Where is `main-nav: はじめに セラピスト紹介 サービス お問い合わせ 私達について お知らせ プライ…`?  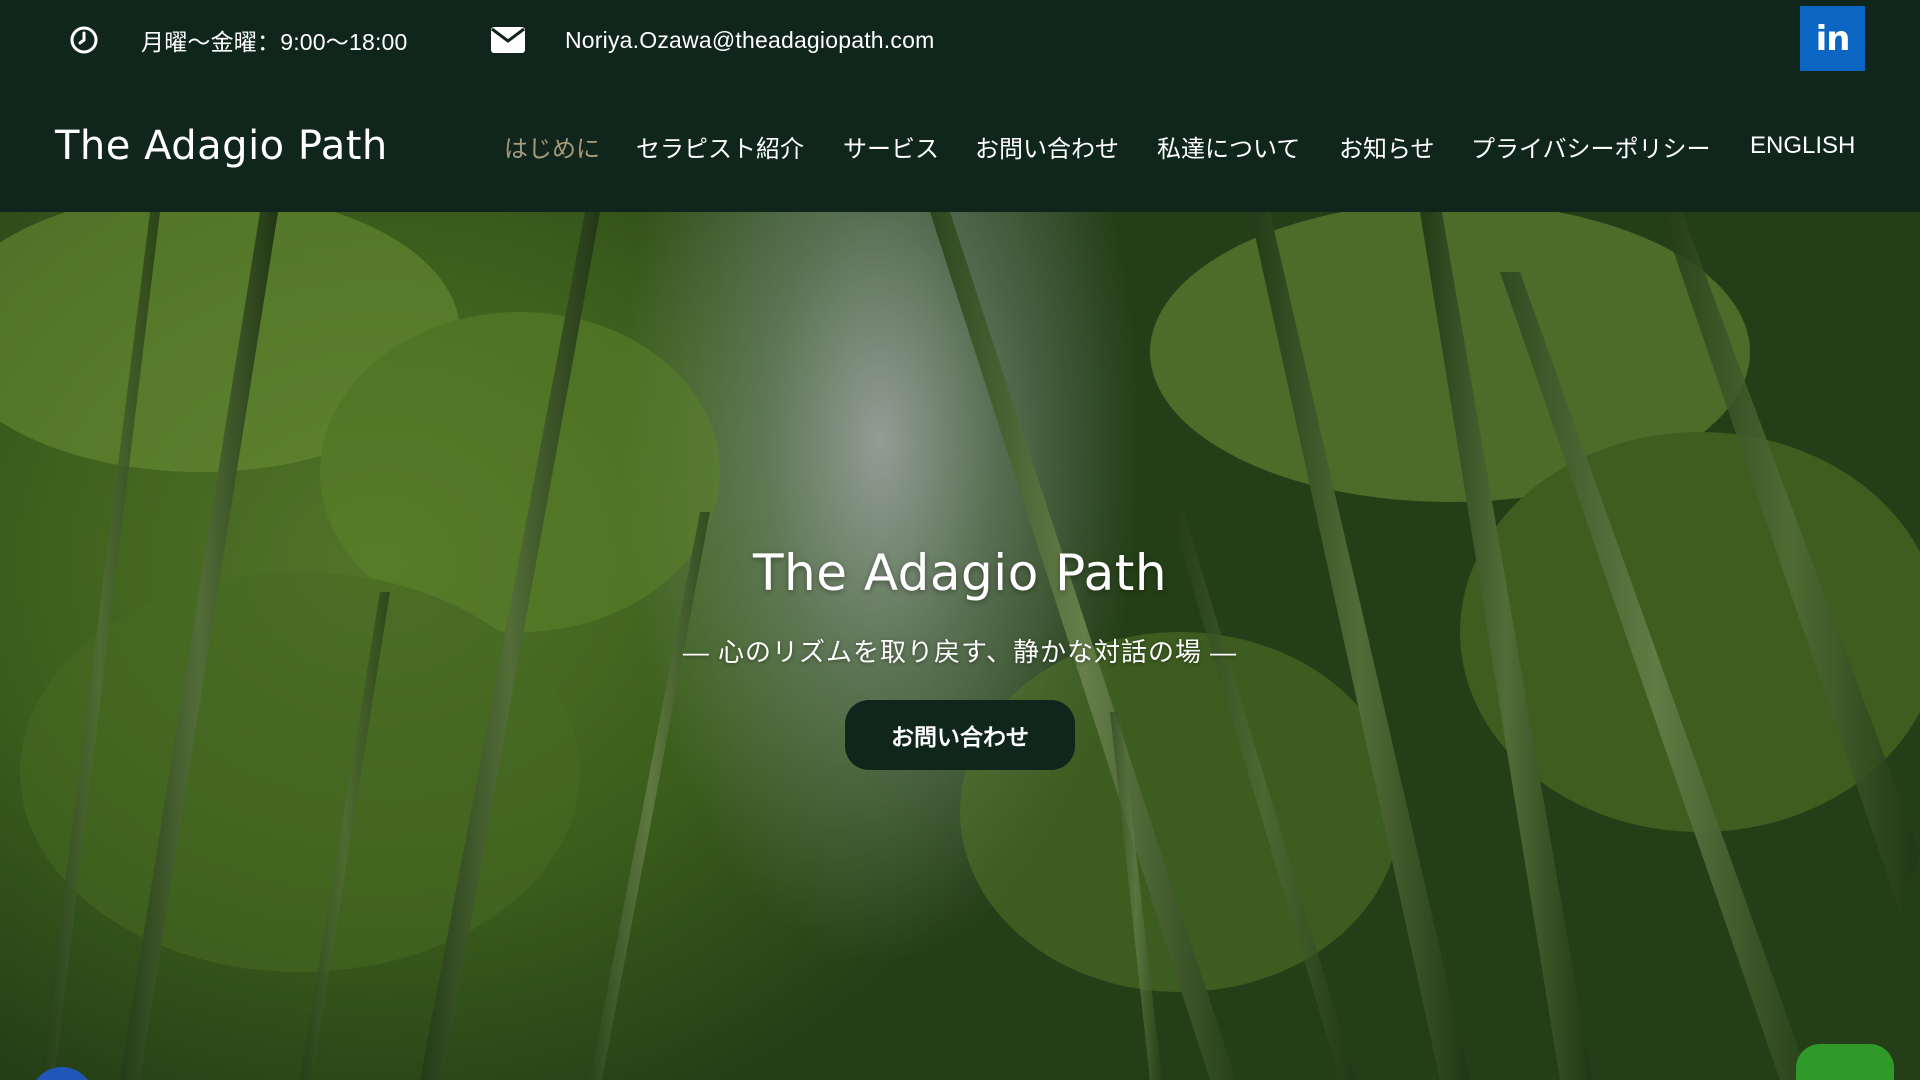 main-nav: はじめに セラピスト紹介 サービス お問い合わせ 私達について お知らせ プライ… is located at coordinates (960, 146).